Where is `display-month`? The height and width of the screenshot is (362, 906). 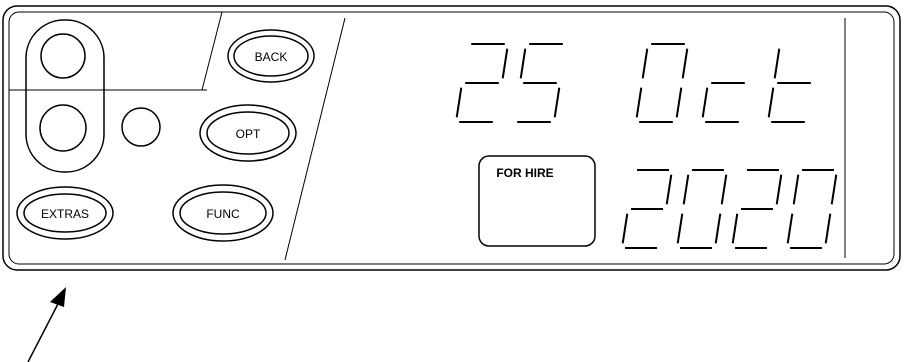 display-month is located at coordinates (723, 83).